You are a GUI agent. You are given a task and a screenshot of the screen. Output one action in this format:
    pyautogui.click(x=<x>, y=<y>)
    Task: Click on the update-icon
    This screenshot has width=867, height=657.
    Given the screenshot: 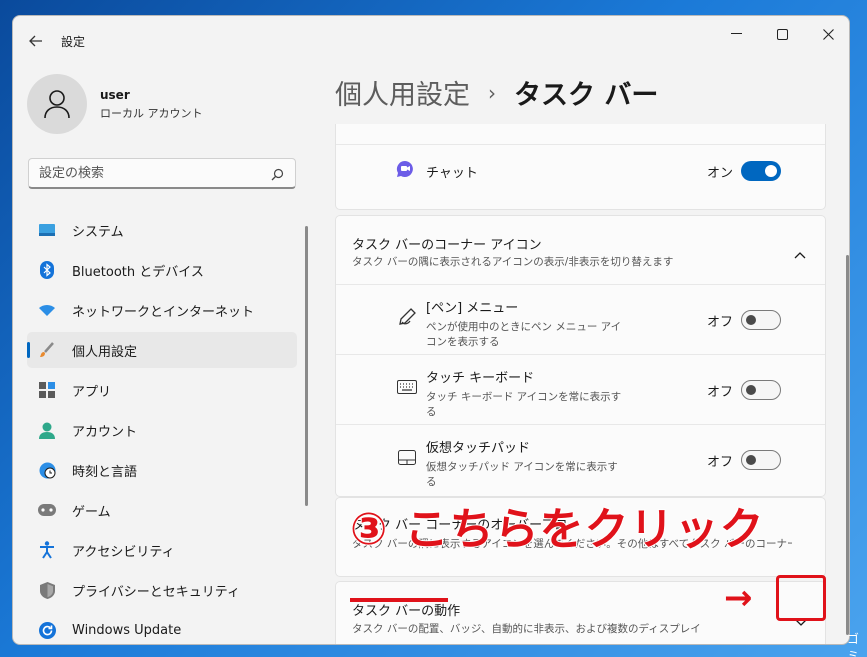 What is the action you would take?
    pyautogui.click(x=47, y=630)
    